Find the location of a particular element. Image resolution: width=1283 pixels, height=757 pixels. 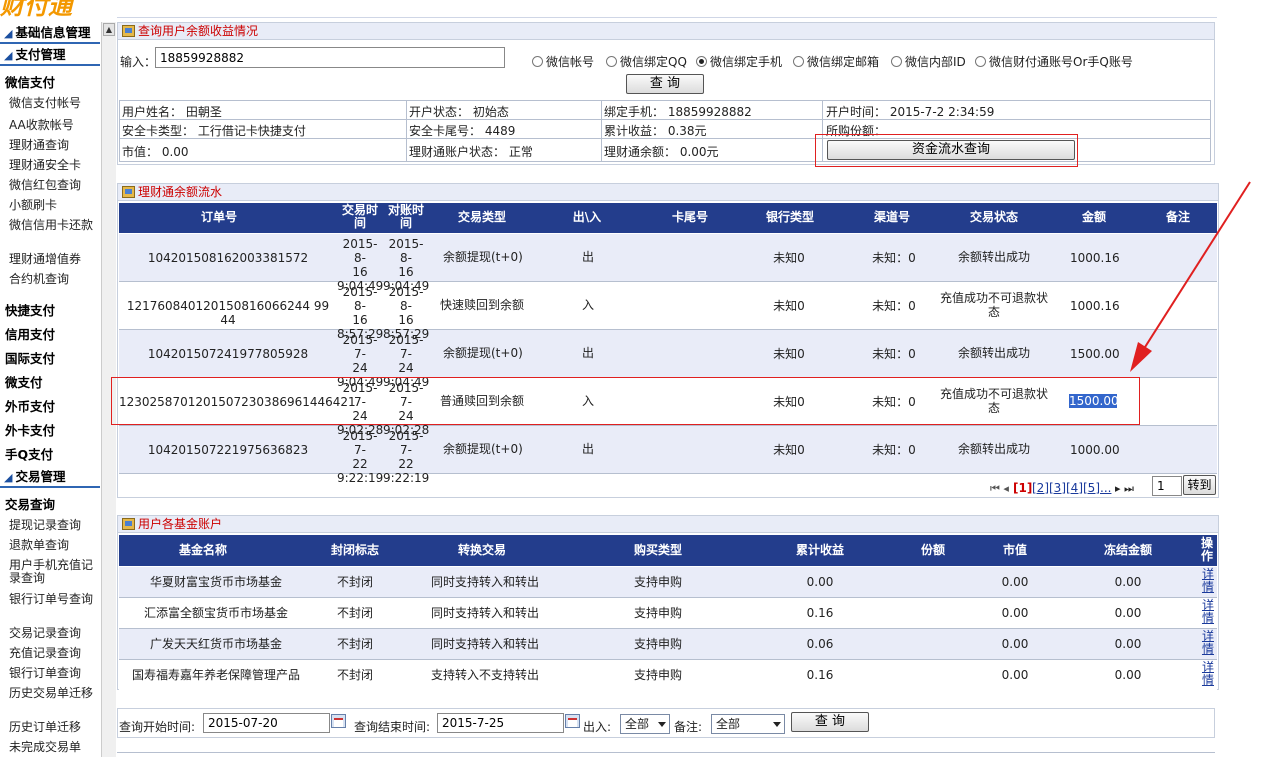

go-page-button: 转到 is located at coordinates (1199, 485).